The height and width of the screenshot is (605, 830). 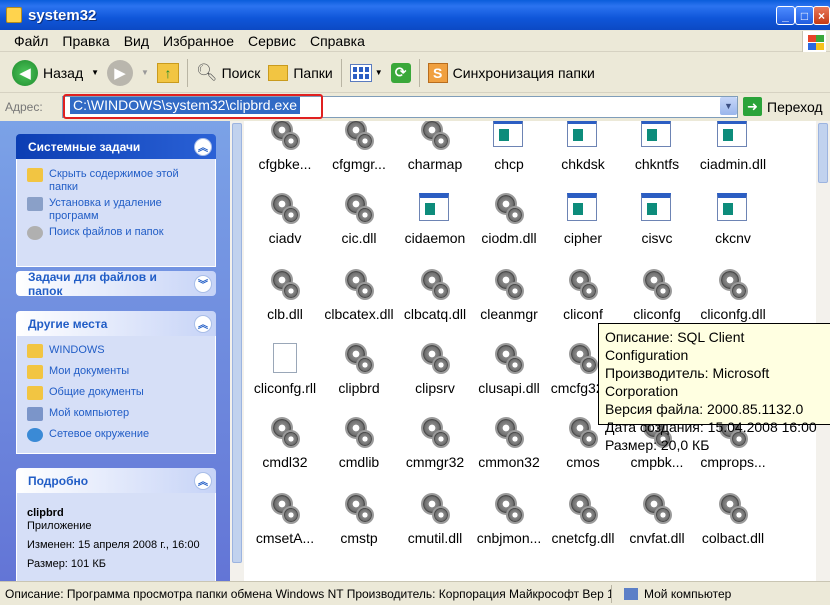 What do you see at coordinates (435, 538) in the screenshot?
I see `file-label: cmutil.dll` at bounding box center [435, 538].